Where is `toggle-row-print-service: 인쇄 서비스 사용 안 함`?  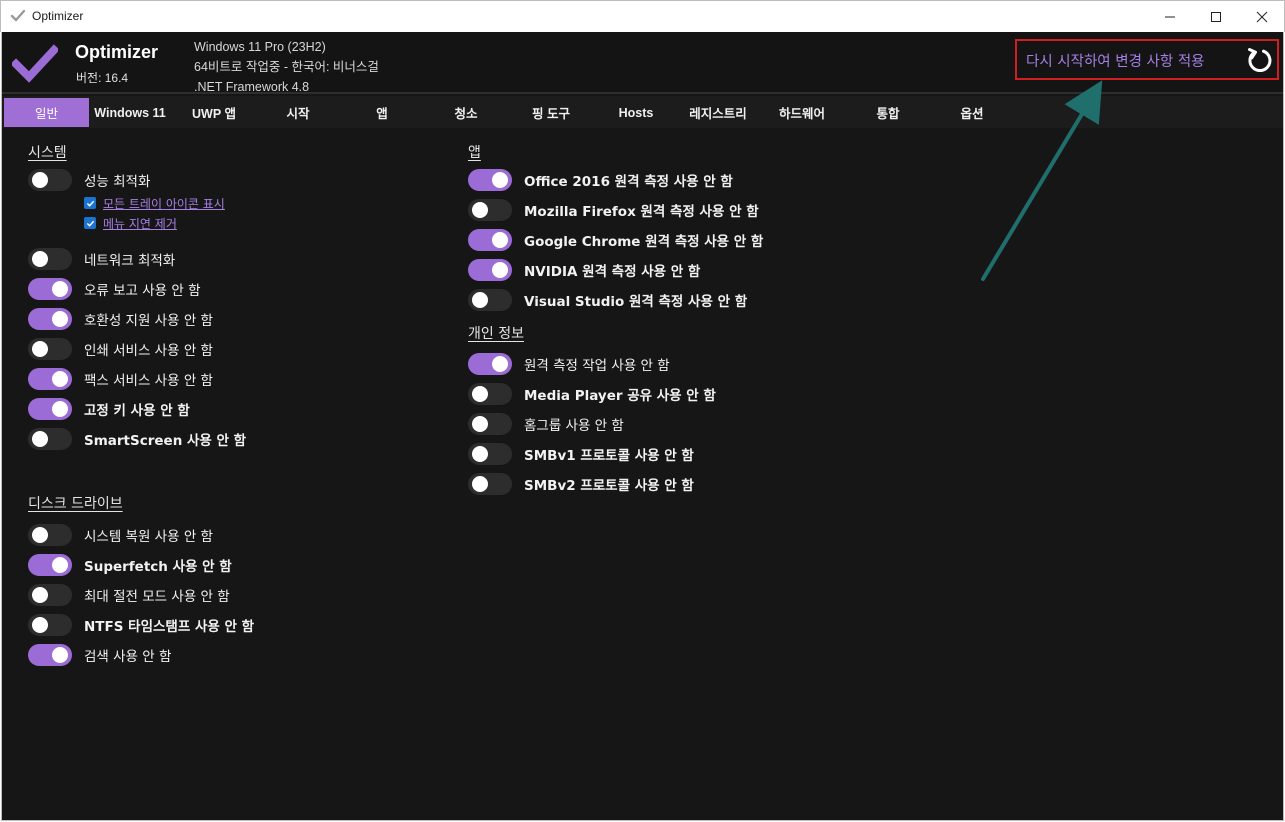
toggle-row-print-service: 인쇄 서비스 사용 안 함 is located at coordinates (120, 349).